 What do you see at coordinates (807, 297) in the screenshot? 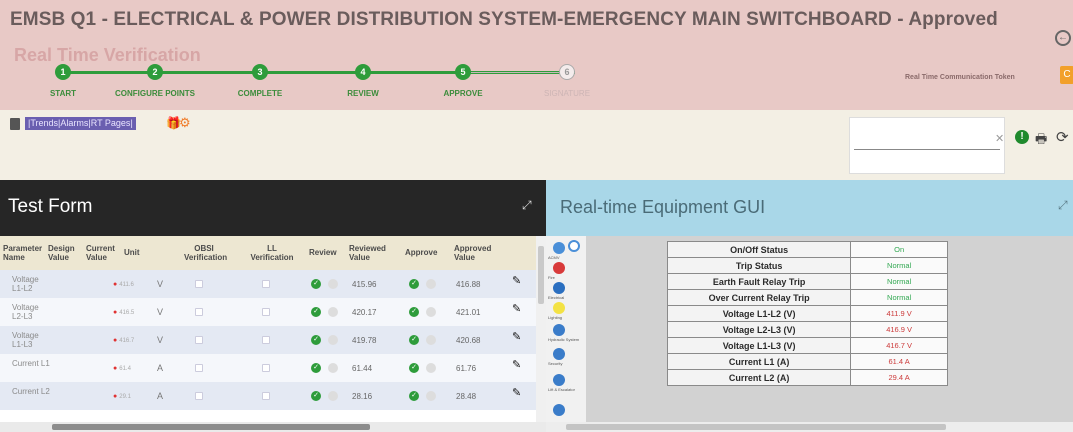
I see `status-row: Over Current Relay Trip Normal` at bounding box center [807, 297].